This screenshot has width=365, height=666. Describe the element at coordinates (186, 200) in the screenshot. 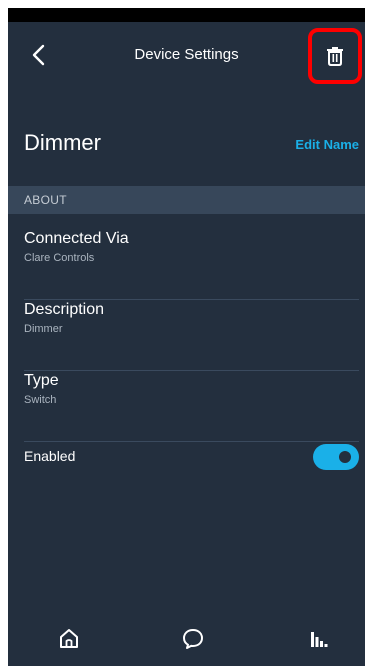

I see `section-header-about: ABOUT` at that location.